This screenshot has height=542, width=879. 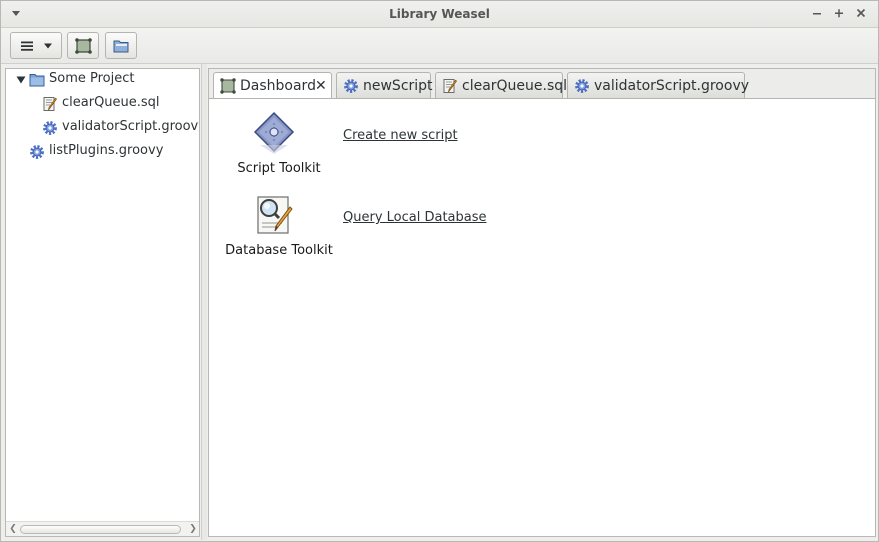 I want to click on main-menu-button, so click(x=36, y=45).